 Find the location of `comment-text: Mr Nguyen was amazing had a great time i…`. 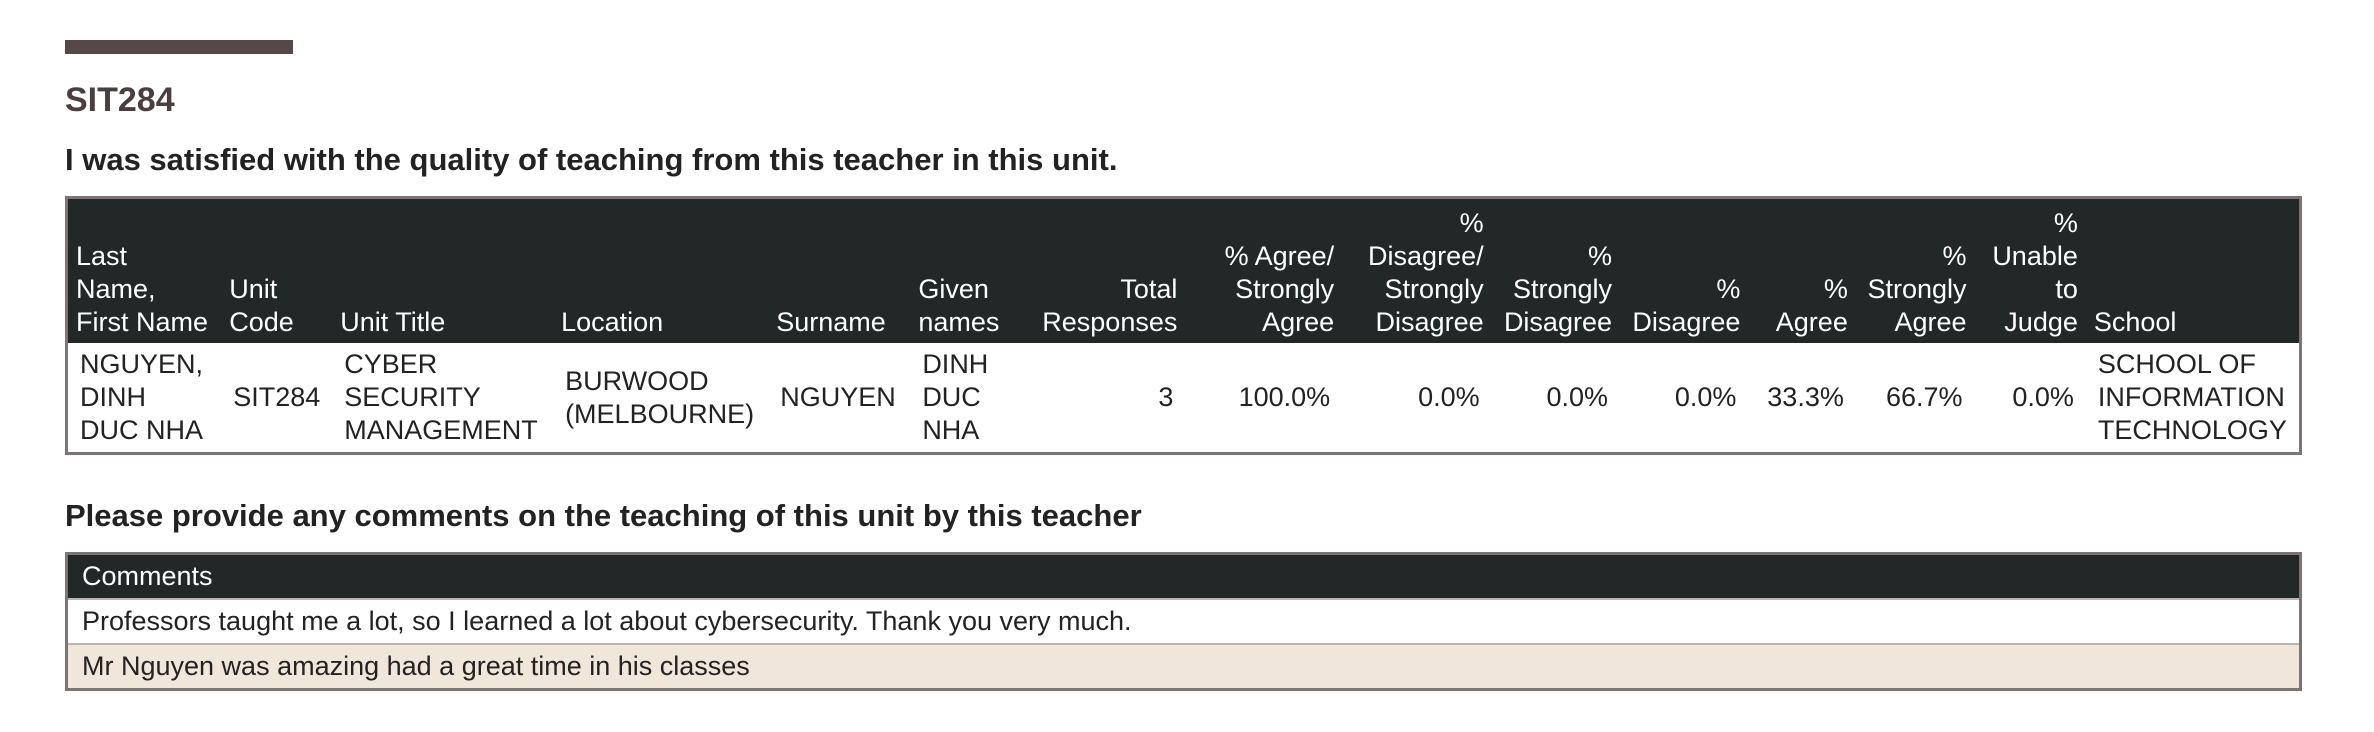

comment-text: Mr Nguyen was amazing had a great time i… is located at coordinates (1183, 666).